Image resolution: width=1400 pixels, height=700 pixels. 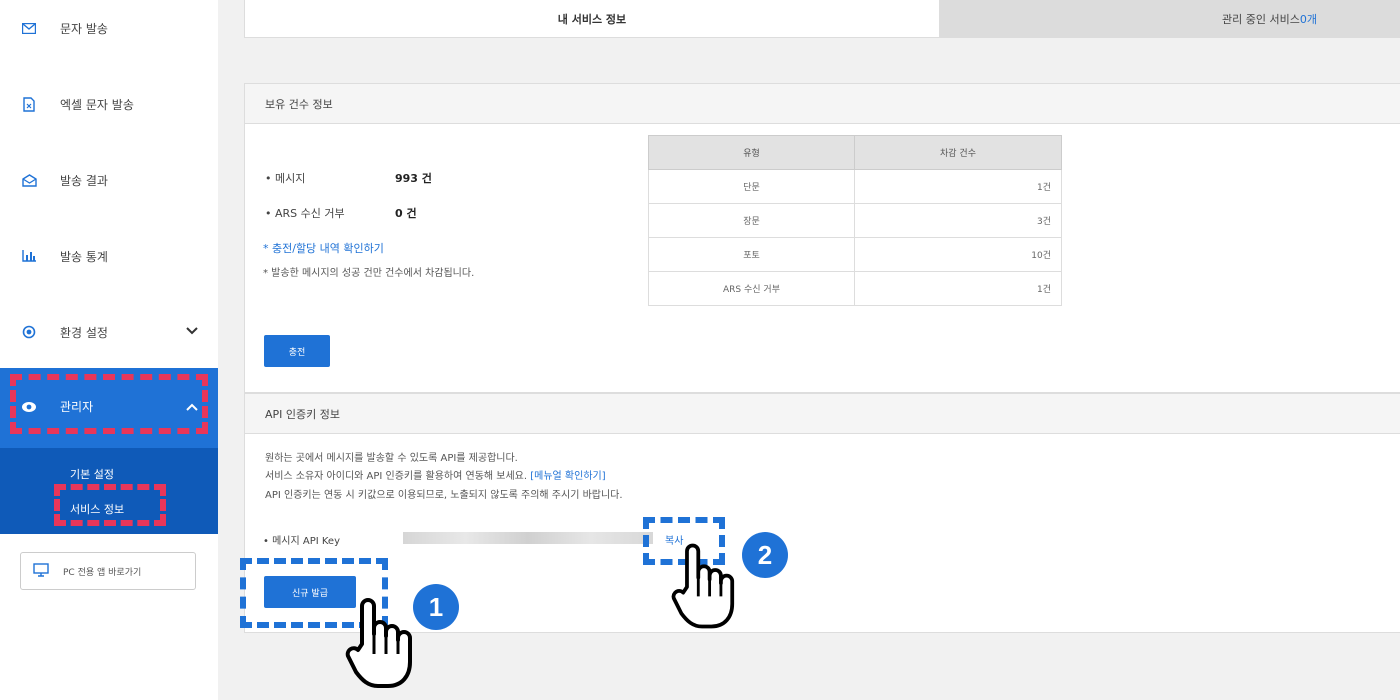 I want to click on nav-label: 환경 설정, so click(x=84, y=332).